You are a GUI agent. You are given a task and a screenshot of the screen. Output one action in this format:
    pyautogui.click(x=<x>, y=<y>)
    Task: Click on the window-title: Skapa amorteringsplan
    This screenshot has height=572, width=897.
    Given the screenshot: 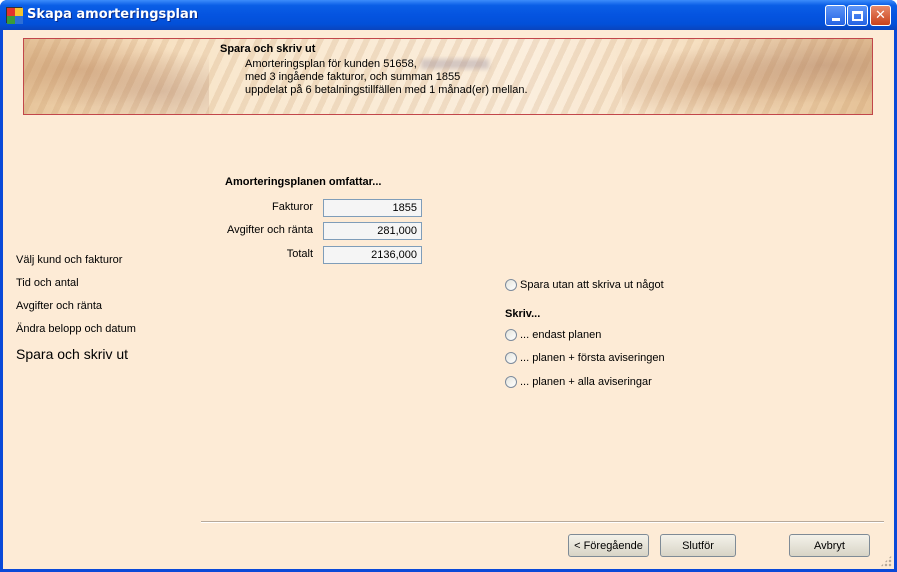 What is the action you would take?
    pyautogui.click(x=113, y=14)
    